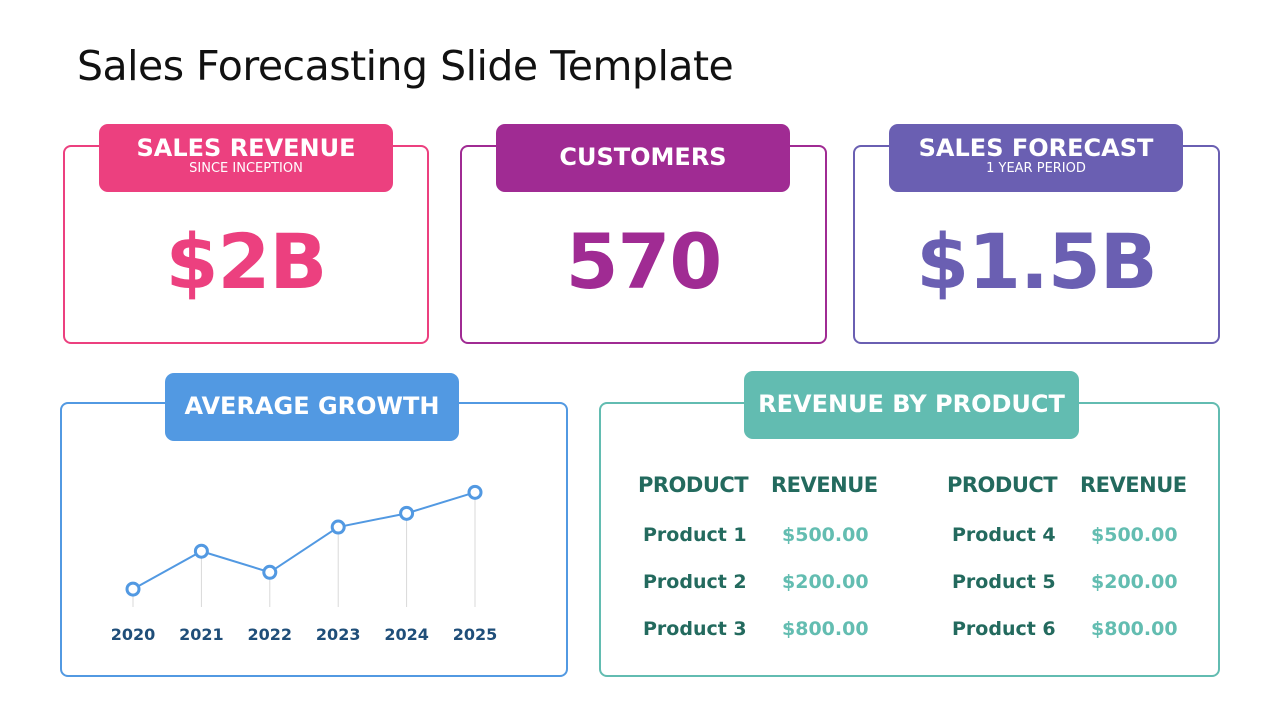  I want to click on growth-tab: AVERAGE GROWTH, so click(312, 407).